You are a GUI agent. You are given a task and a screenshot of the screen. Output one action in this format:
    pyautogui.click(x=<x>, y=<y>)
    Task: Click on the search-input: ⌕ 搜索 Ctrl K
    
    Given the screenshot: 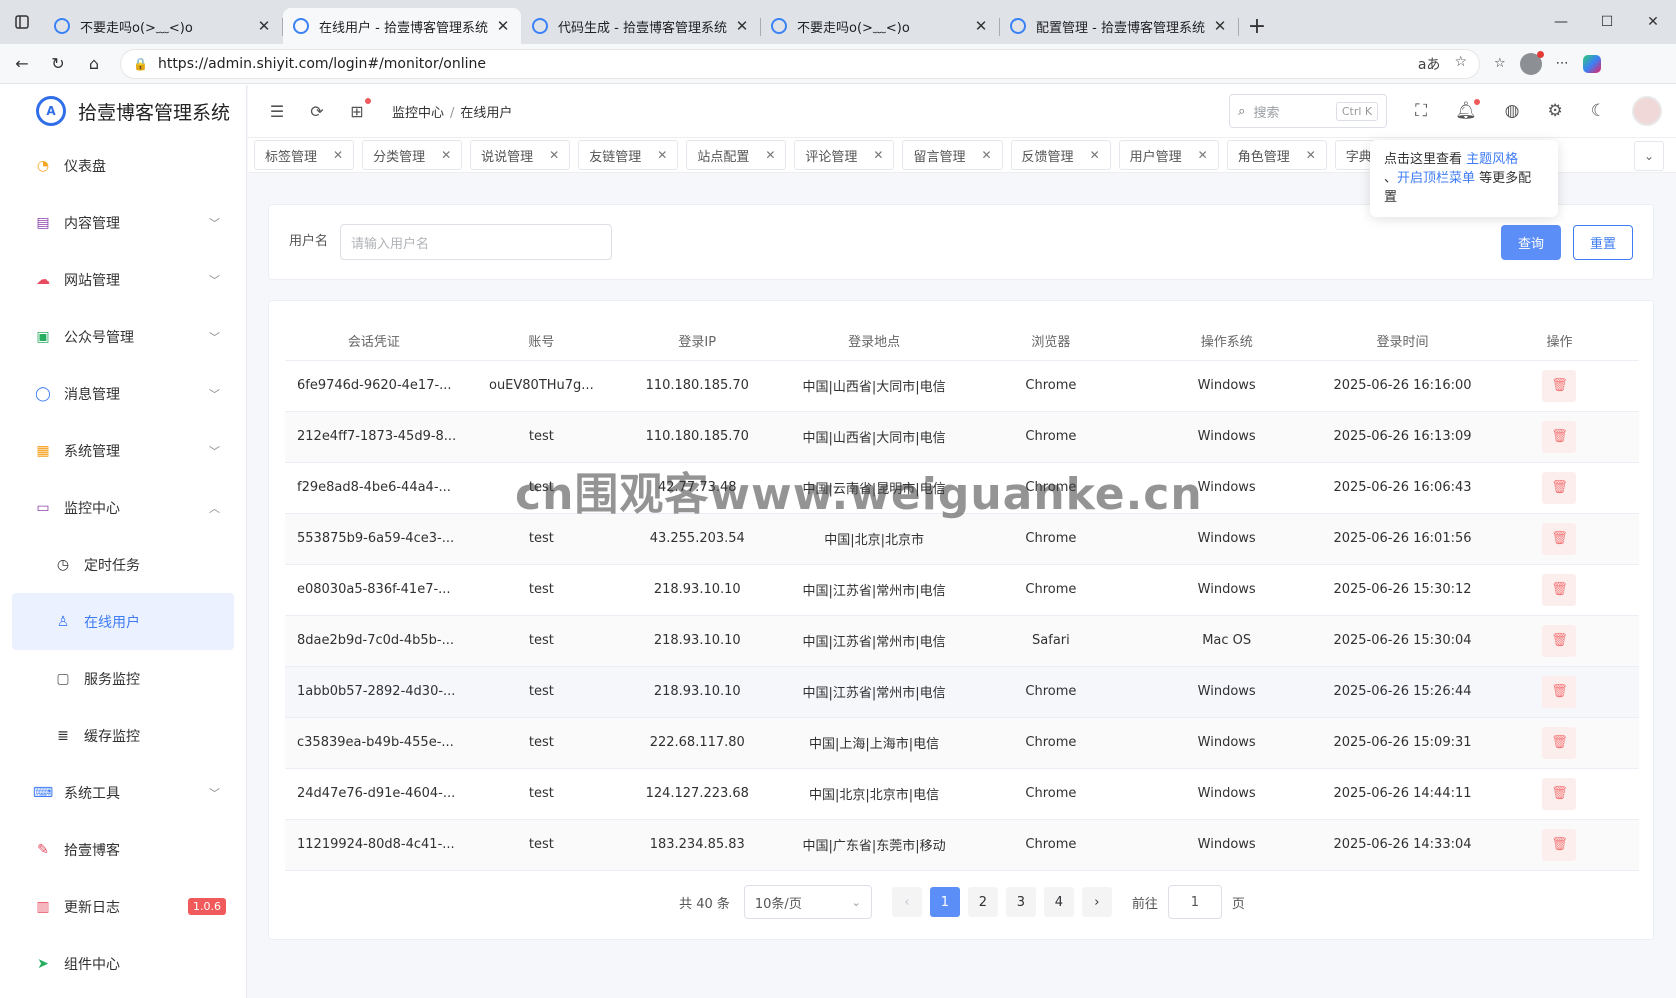 What is the action you would take?
    pyautogui.click(x=1308, y=111)
    